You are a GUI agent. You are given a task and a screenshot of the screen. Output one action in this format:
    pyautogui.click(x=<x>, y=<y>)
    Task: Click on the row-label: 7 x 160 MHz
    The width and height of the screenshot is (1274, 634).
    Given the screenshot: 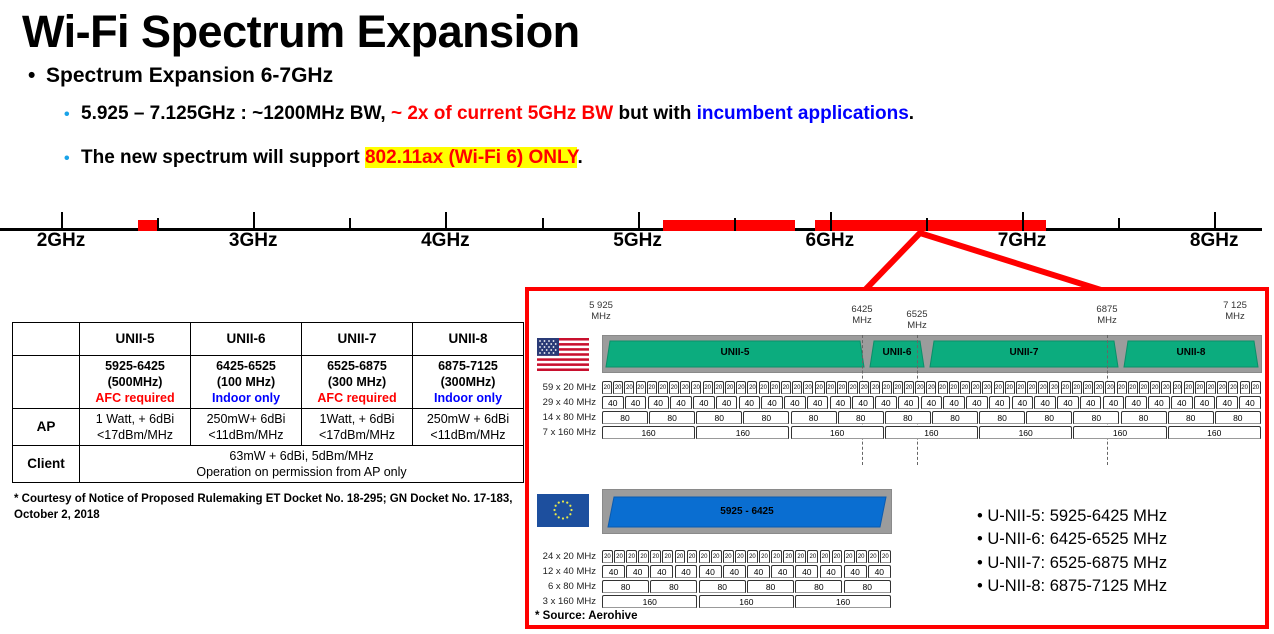 What is the action you would take?
    pyautogui.click(x=569, y=432)
    